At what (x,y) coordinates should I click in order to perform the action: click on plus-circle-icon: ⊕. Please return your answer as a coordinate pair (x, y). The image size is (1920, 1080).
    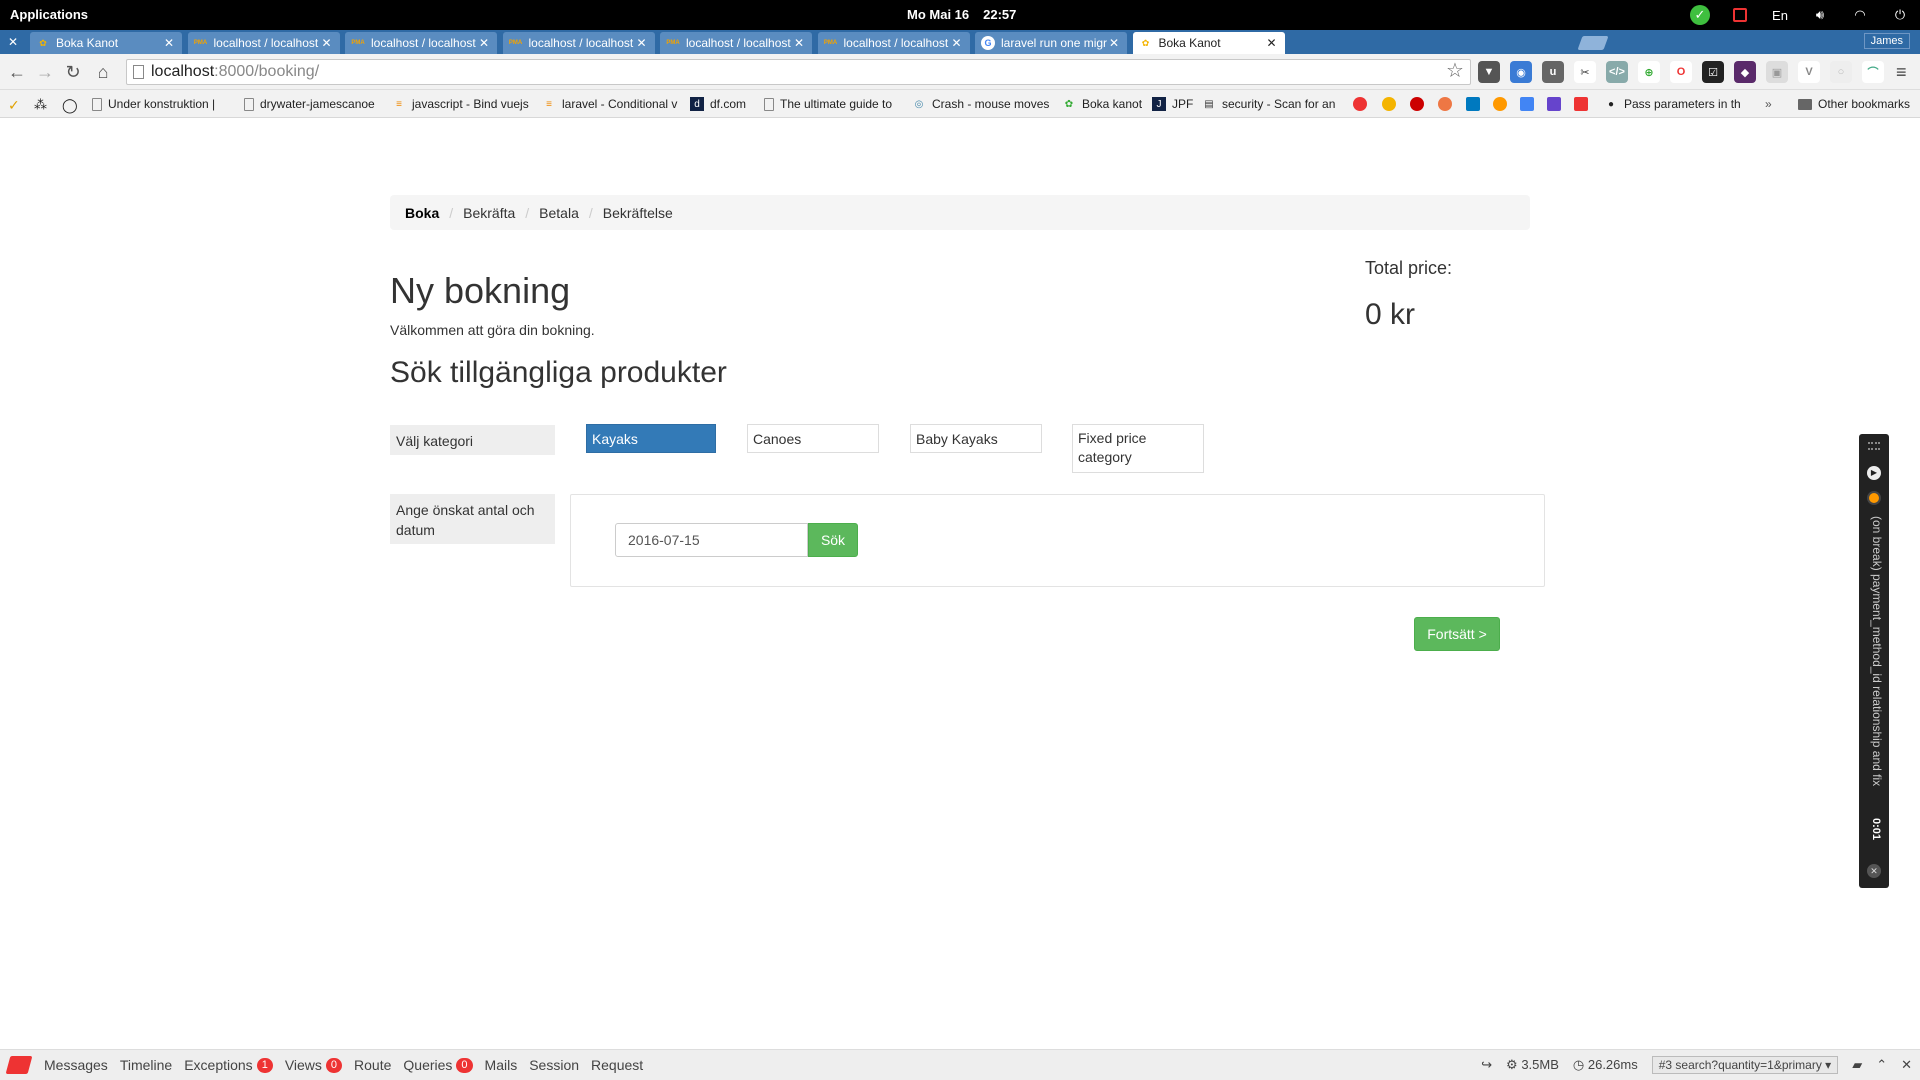
    Looking at the image, I should click on (1649, 72).